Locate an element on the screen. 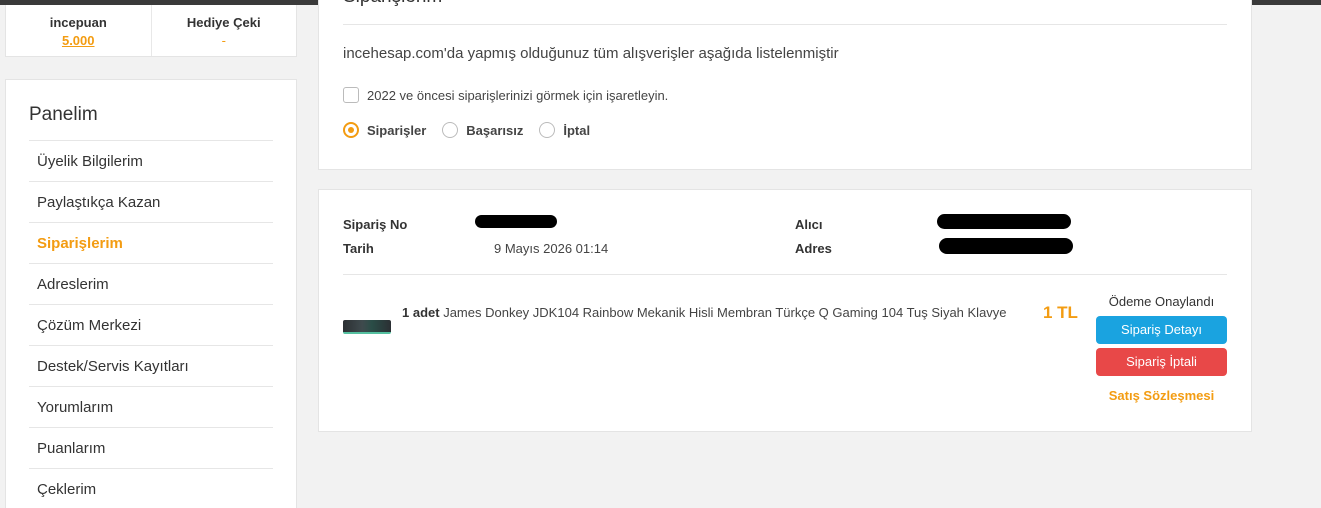 The width and height of the screenshot is (1321, 508). keyboard-product-image is located at coordinates (367, 327).